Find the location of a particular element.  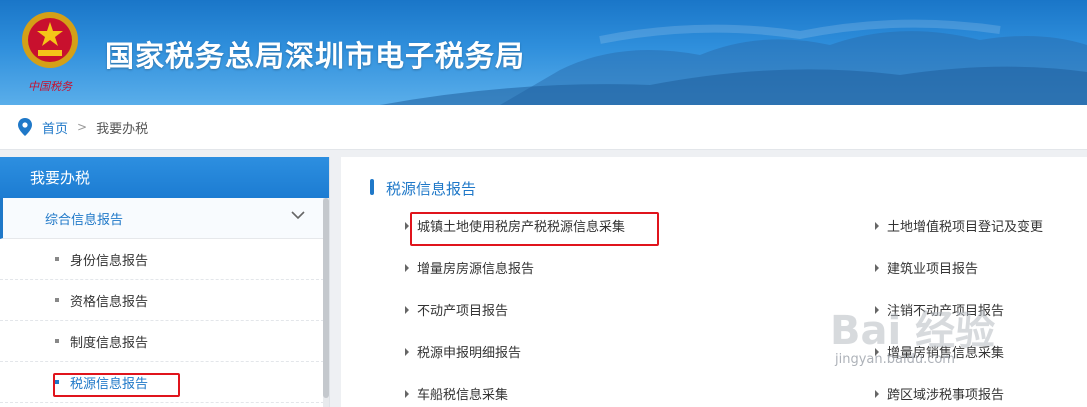

link-real-estate-project-report: 不动产项目报告 is located at coordinates (456, 309).